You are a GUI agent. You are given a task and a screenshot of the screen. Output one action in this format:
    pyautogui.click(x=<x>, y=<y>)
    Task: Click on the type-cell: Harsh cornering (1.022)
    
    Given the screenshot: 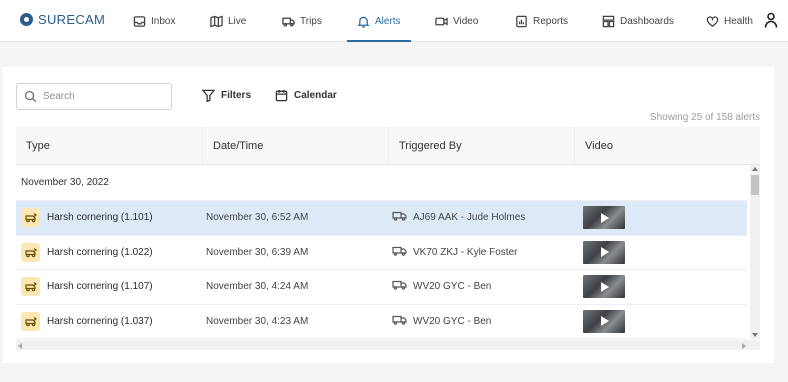 What is the action you would take?
    pyautogui.click(x=108, y=253)
    